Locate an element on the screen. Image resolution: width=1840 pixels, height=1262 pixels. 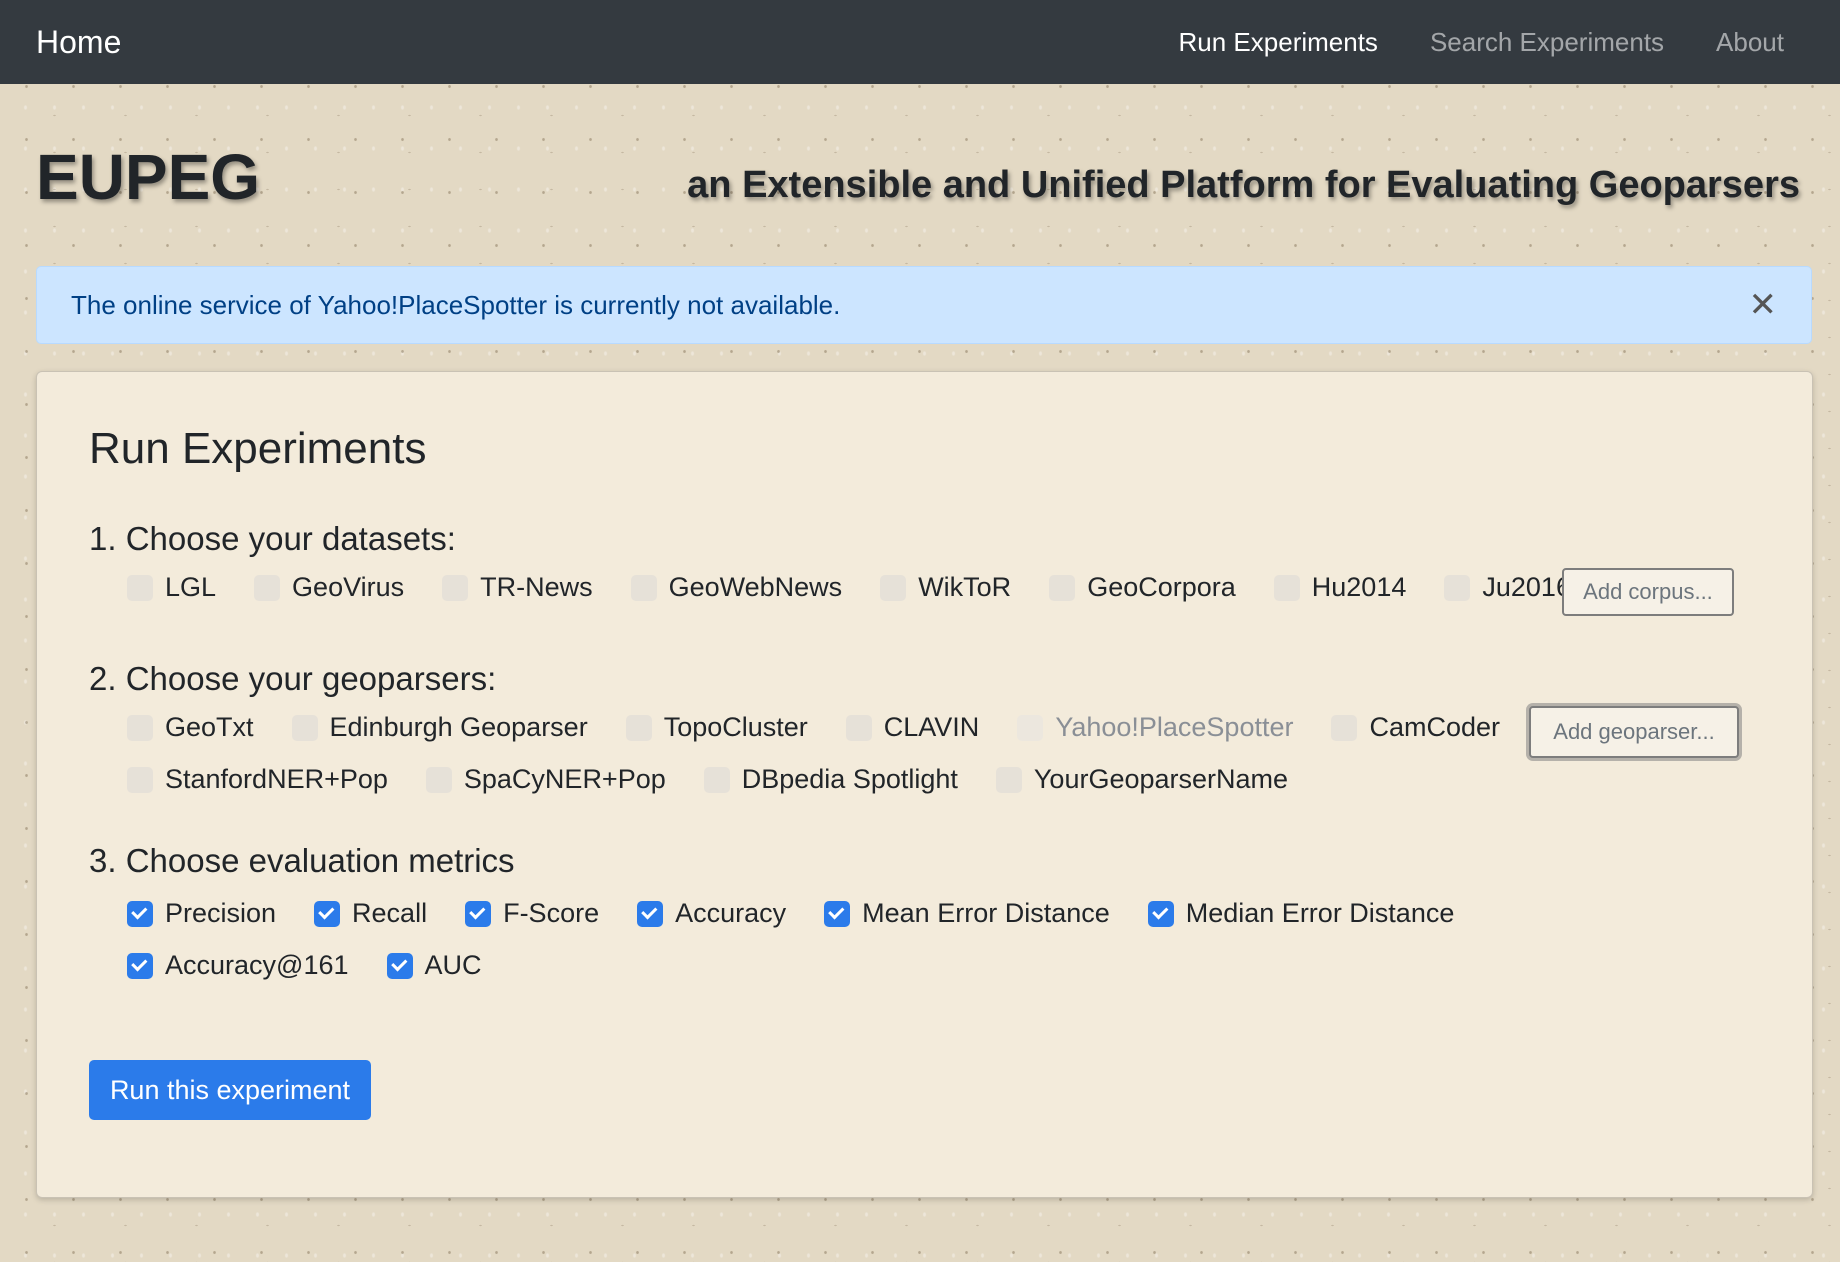
checkbox-label: GeoCorpora is located at coordinates (1161, 587).